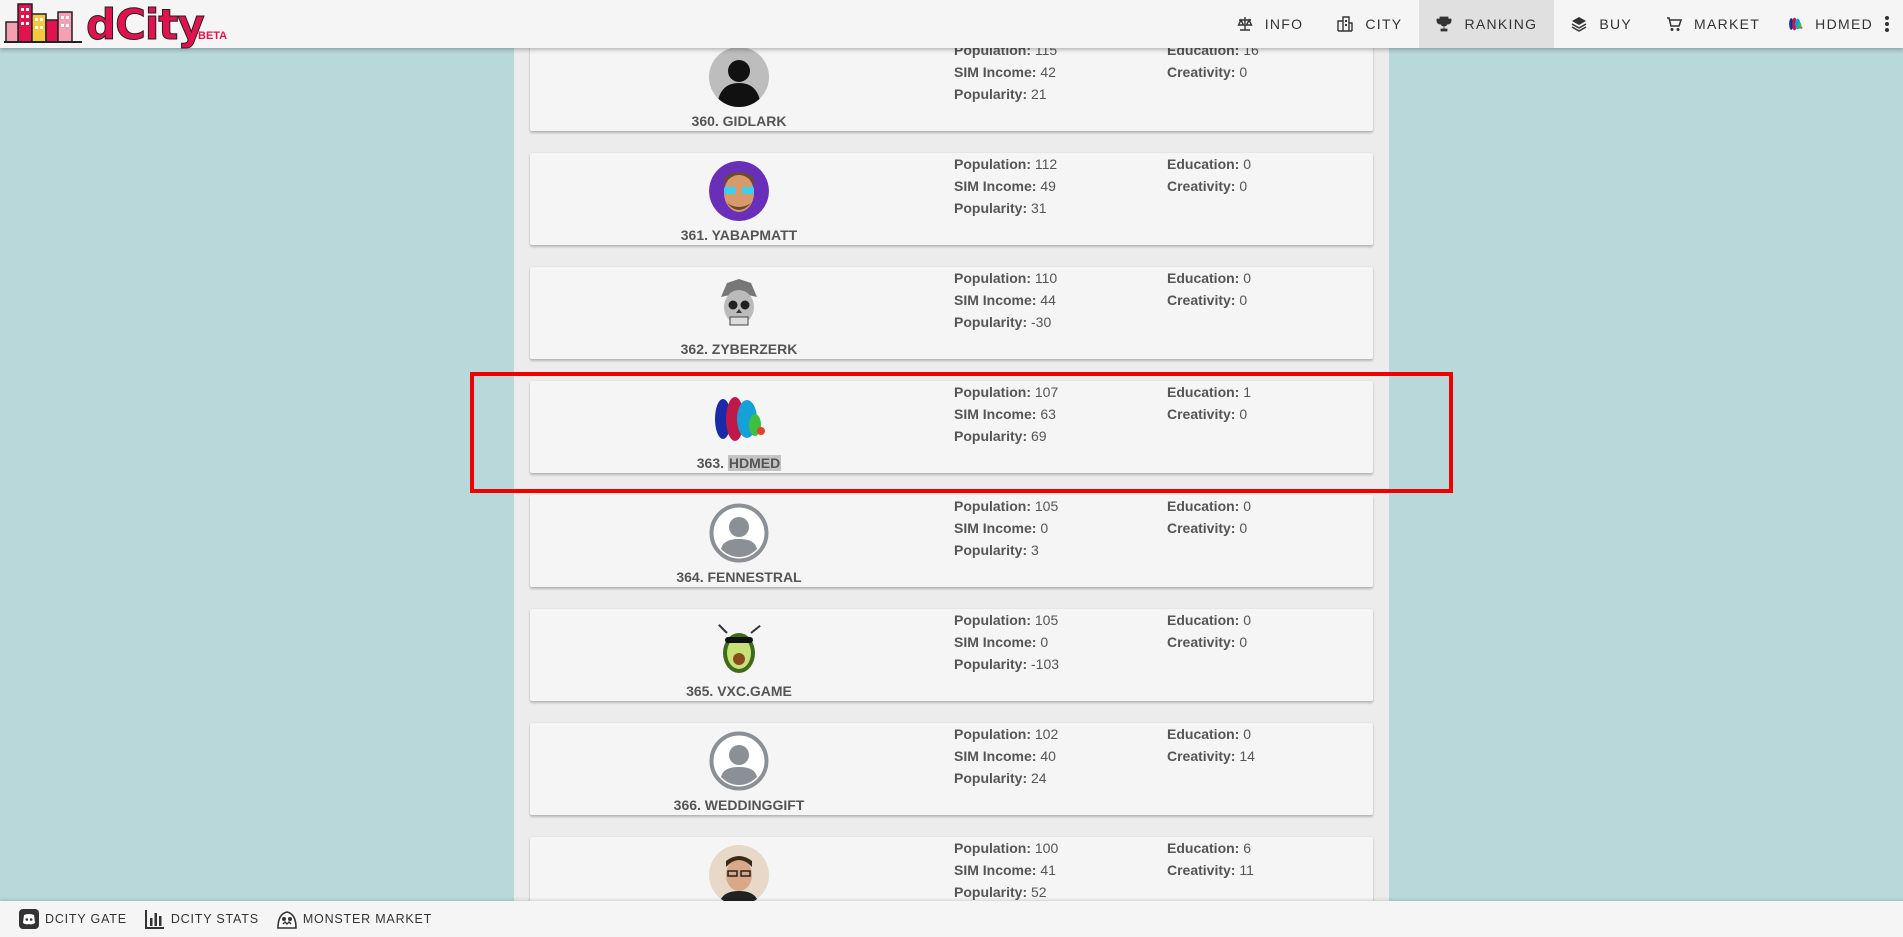 Image resolution: width=1903 pixels, height=937 pixels. I want to click on nav-city: CITY, so click(1369, 24).